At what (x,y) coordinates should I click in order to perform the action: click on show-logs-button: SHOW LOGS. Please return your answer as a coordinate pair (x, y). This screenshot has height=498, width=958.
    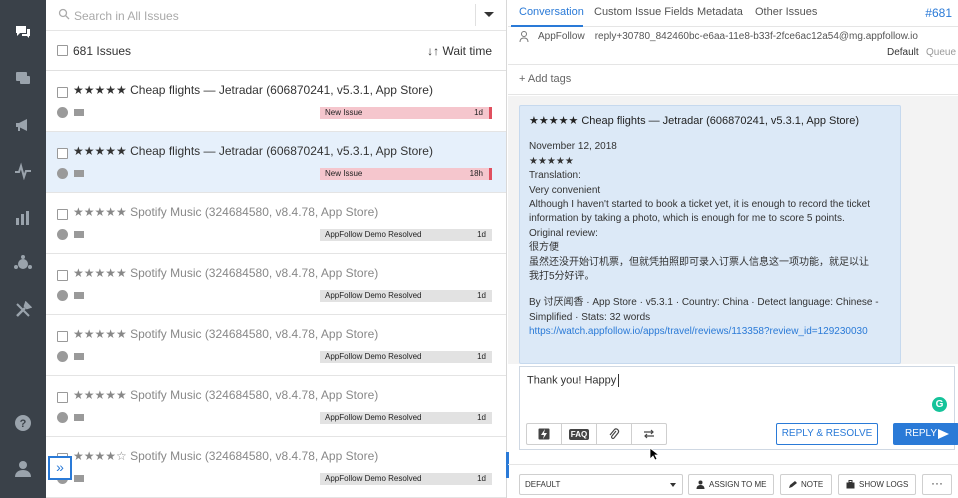
    Looking at the image, I should click on (877, 484).